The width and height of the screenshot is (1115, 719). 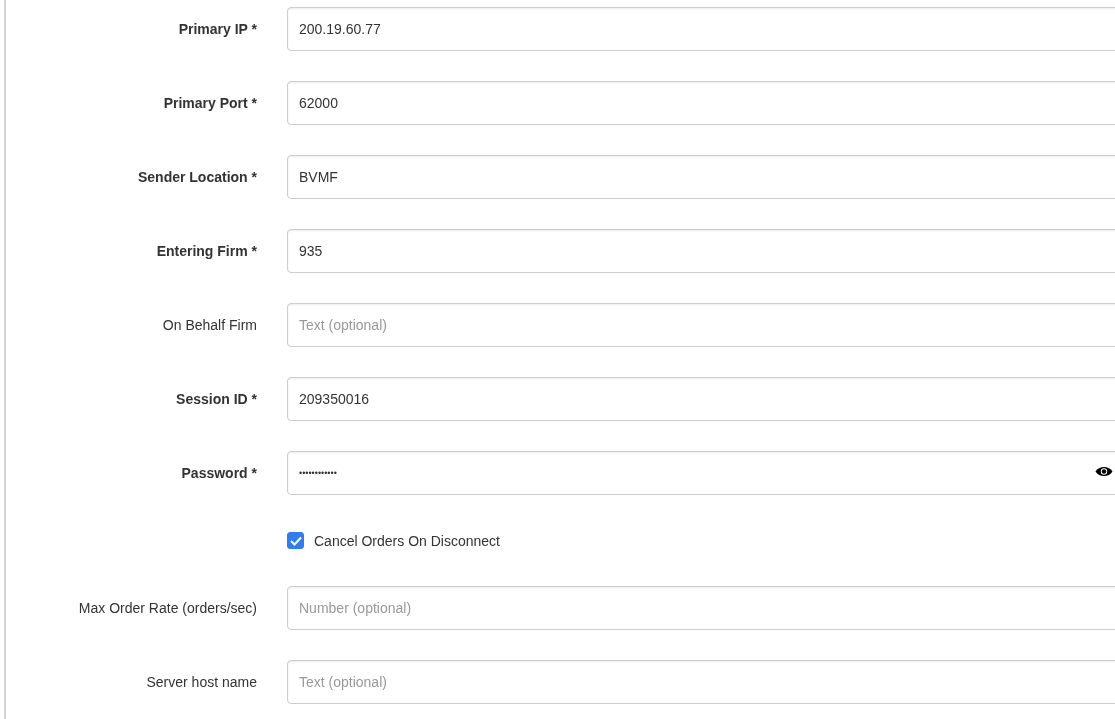 I want to click on eye-icon, so click(x=1104, y=471).